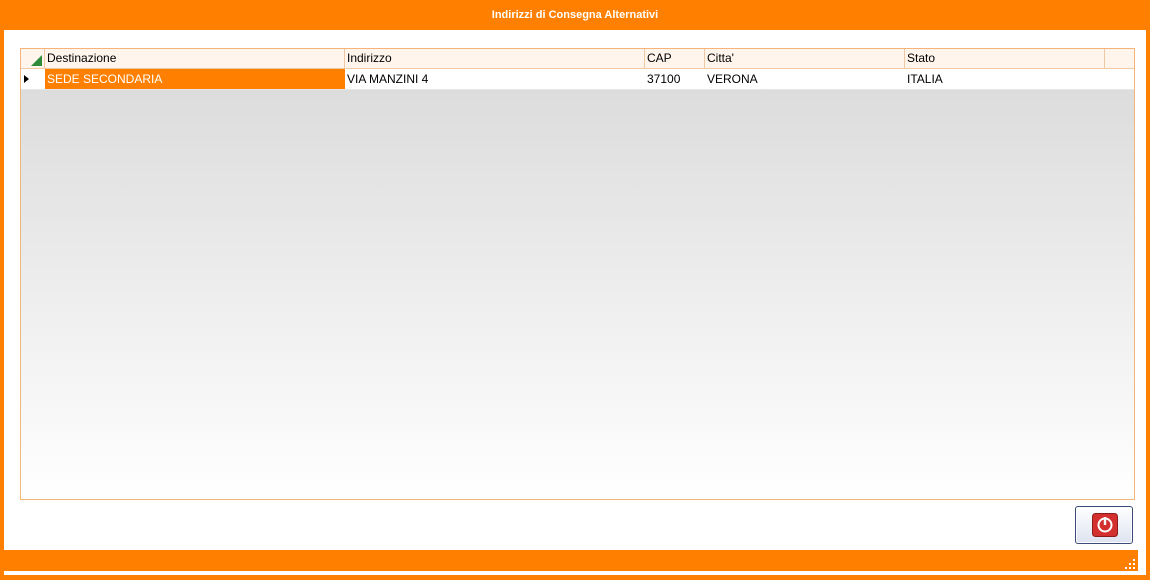  What do you see at coordinates (571, 560) in the screenshot?
I see `status-bar` at bounding box center [571, 560].